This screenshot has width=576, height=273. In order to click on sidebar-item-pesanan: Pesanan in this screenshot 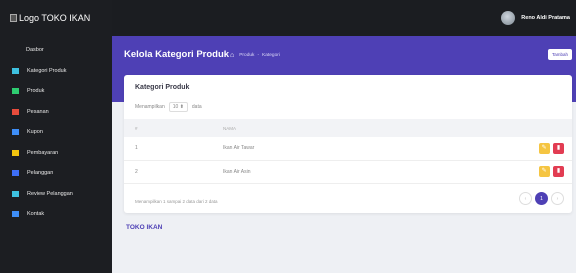, I will do `click(56, 112)`.